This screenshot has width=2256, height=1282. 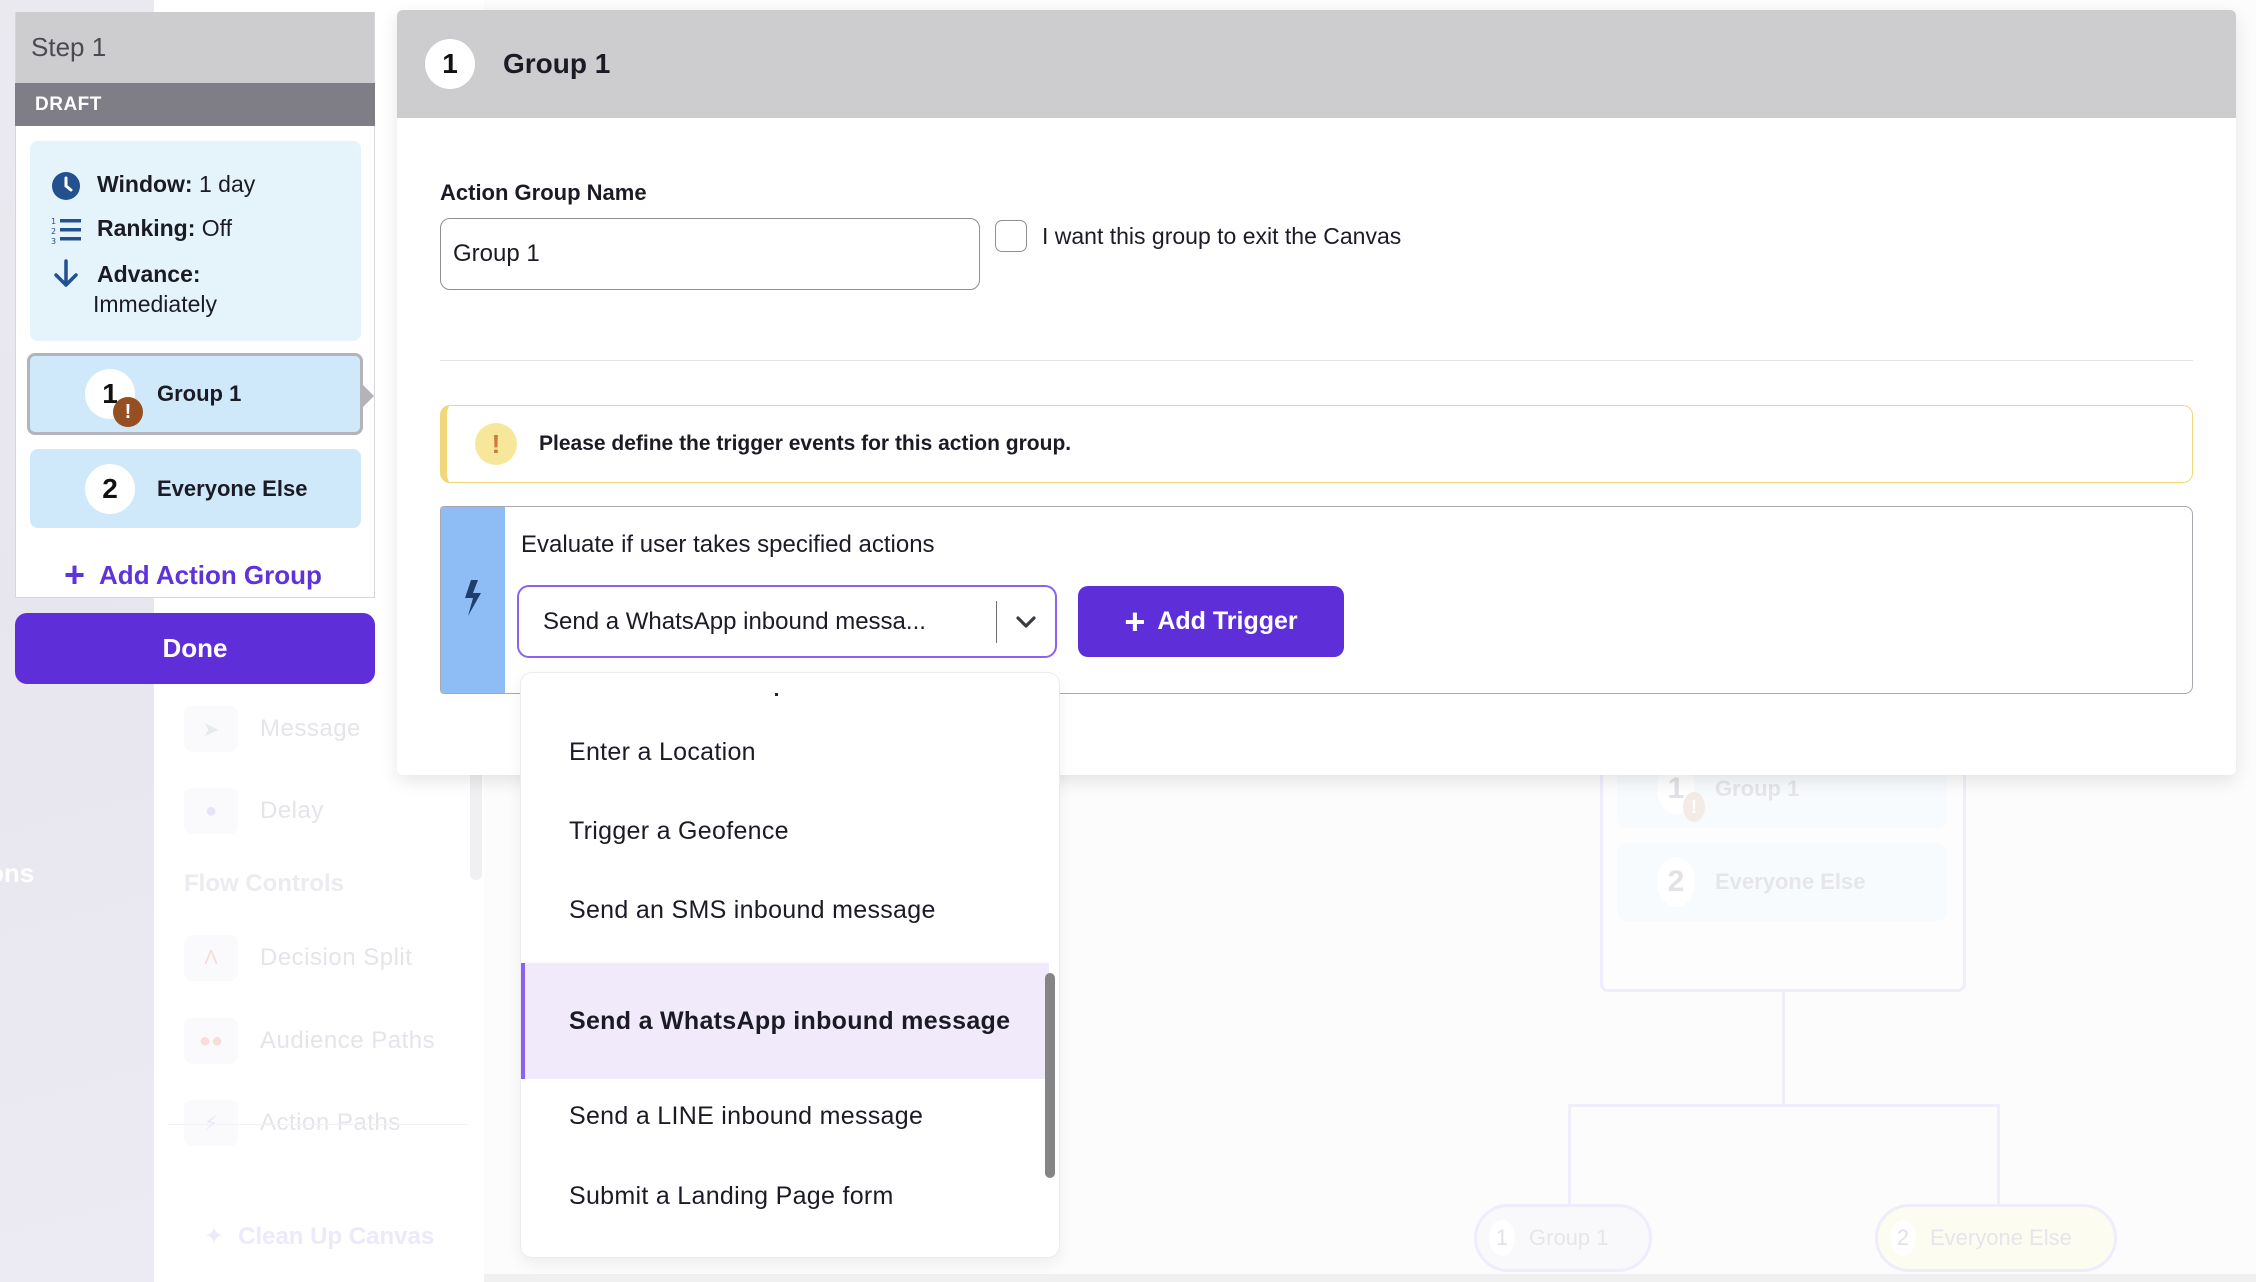 I want to click on canvas-node-row: 2 Everyone Else, so click(x=1782, y=882).